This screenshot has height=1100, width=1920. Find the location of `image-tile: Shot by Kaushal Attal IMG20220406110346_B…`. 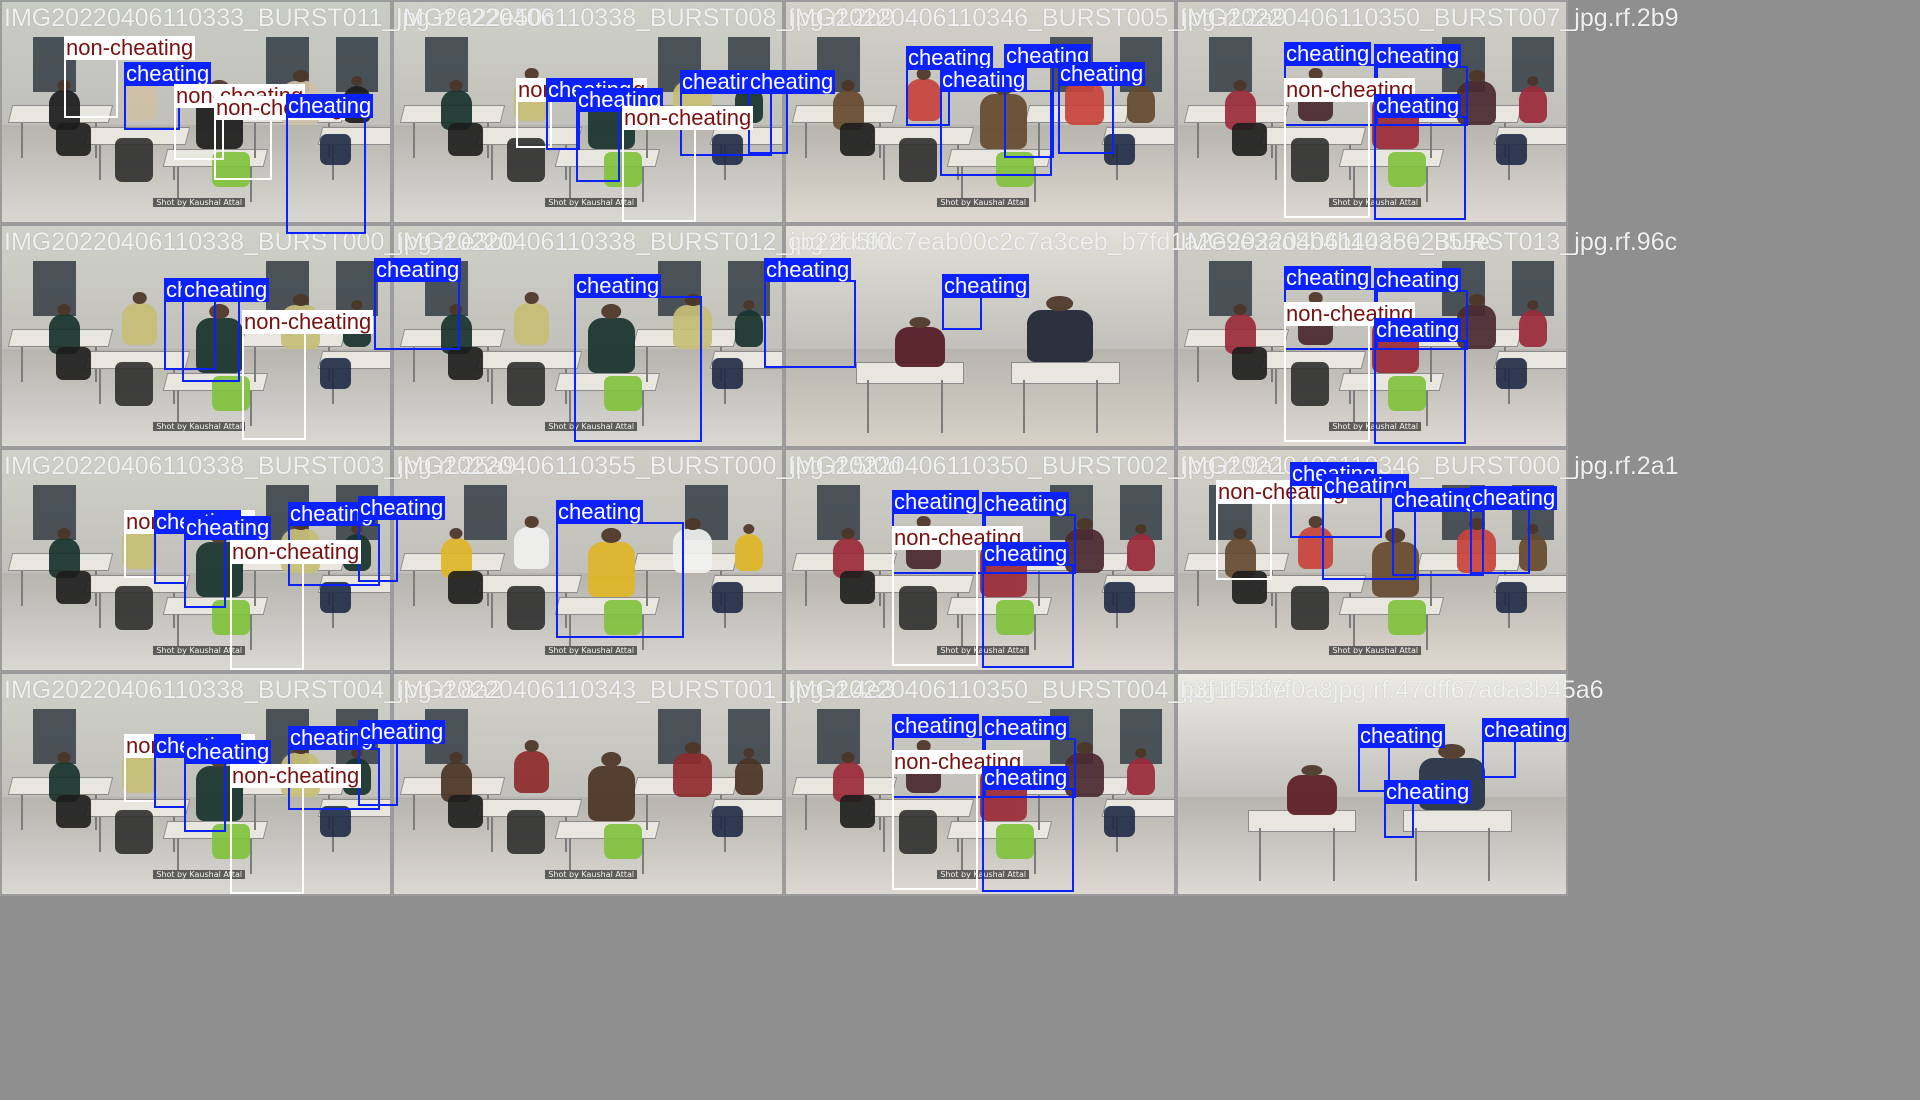

image-tile: Shot by Kaushal Attal IMG20220406110346_B… is located at coordinates (1035, 112).